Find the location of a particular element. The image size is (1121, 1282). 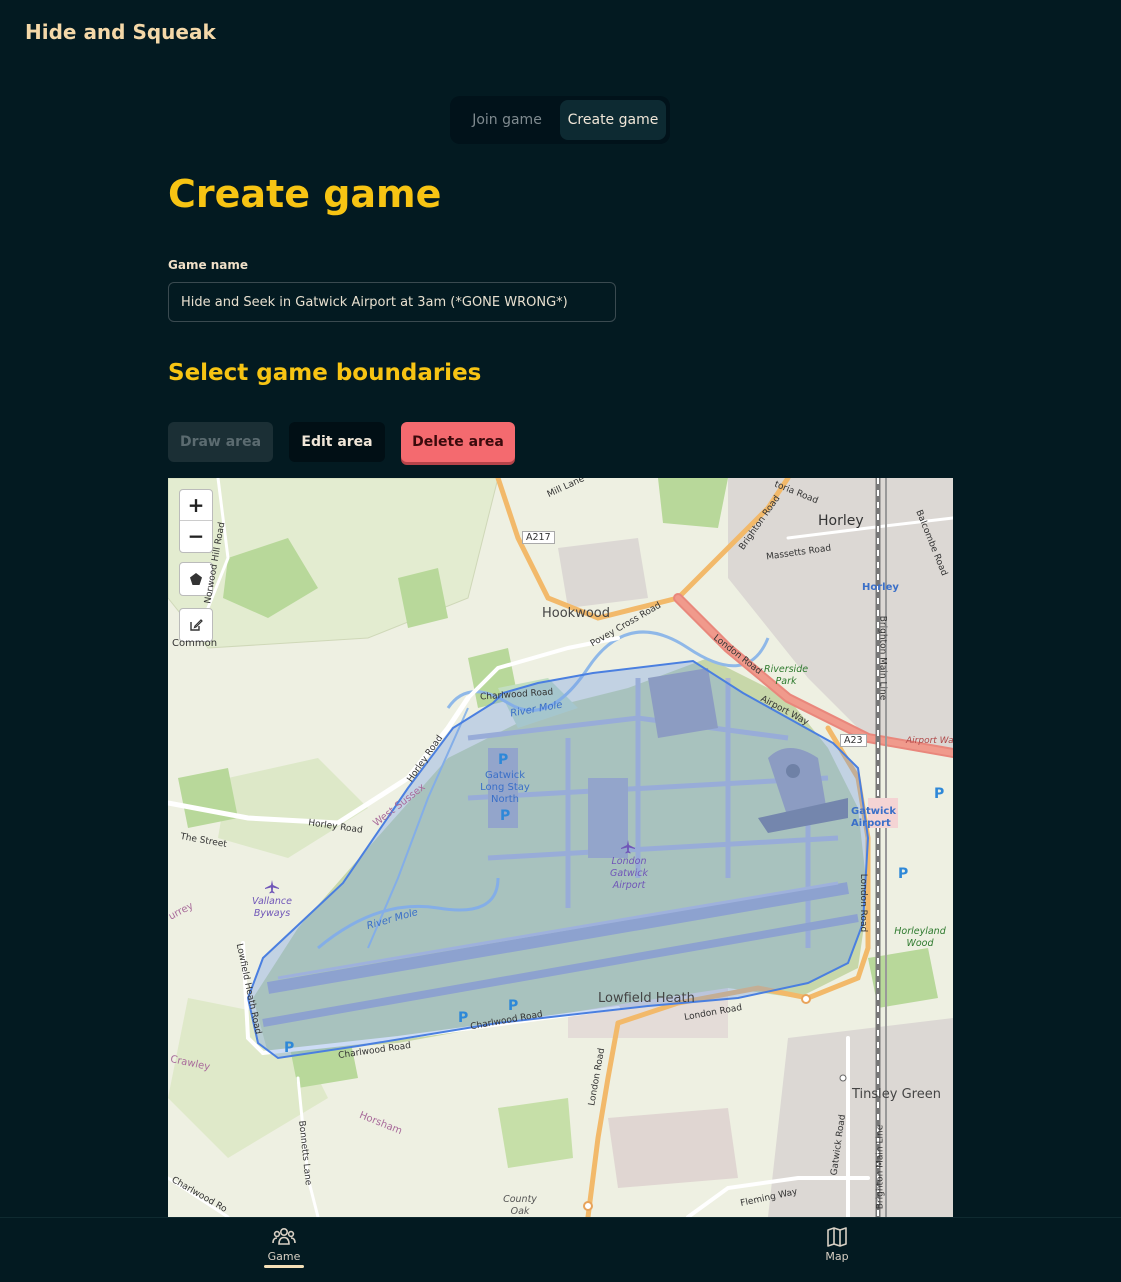

road-label: Airport Wa is located at coordinates (929, 741).